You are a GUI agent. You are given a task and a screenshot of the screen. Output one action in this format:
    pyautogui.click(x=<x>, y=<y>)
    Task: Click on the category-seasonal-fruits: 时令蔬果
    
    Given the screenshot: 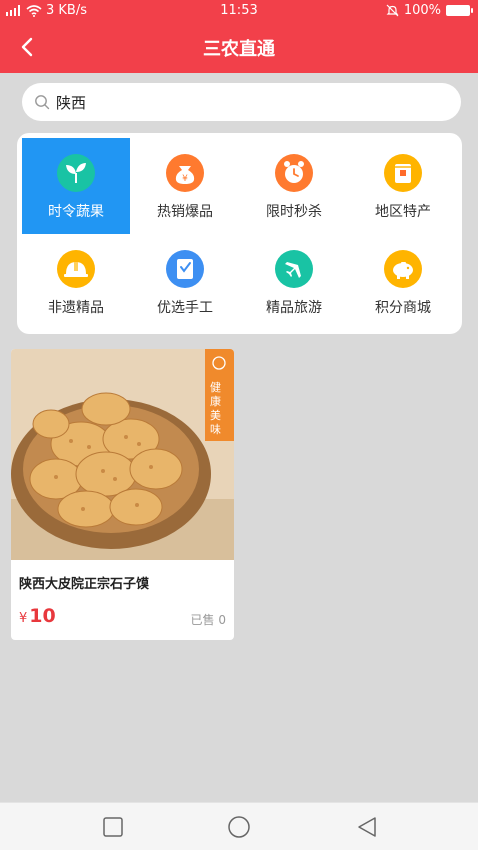 What is the action you would take?
    pyautogui.click(x=76, y=186)
    